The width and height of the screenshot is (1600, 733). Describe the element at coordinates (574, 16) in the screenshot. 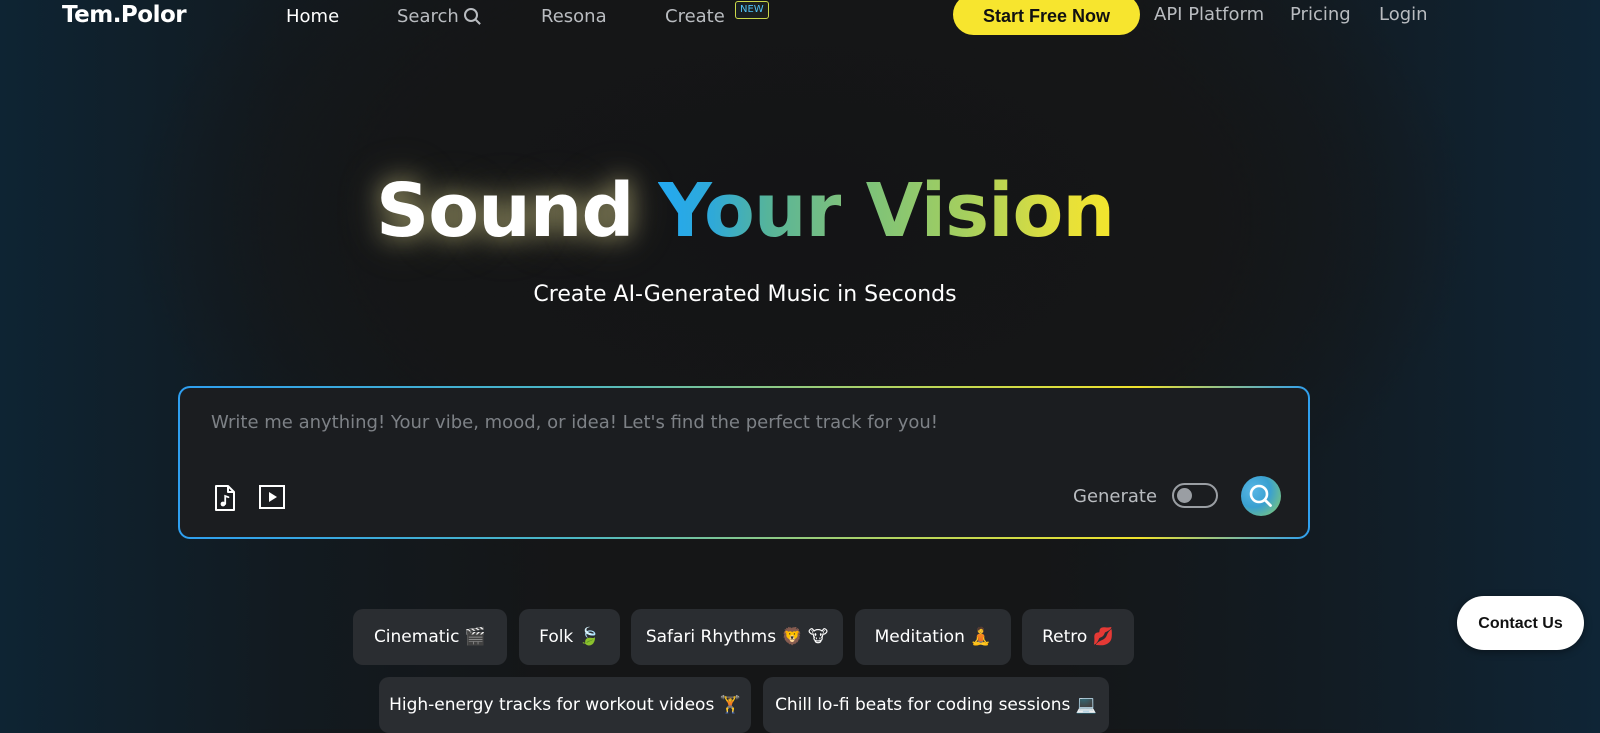

I see `nav-resona-link: Resona` at that location.